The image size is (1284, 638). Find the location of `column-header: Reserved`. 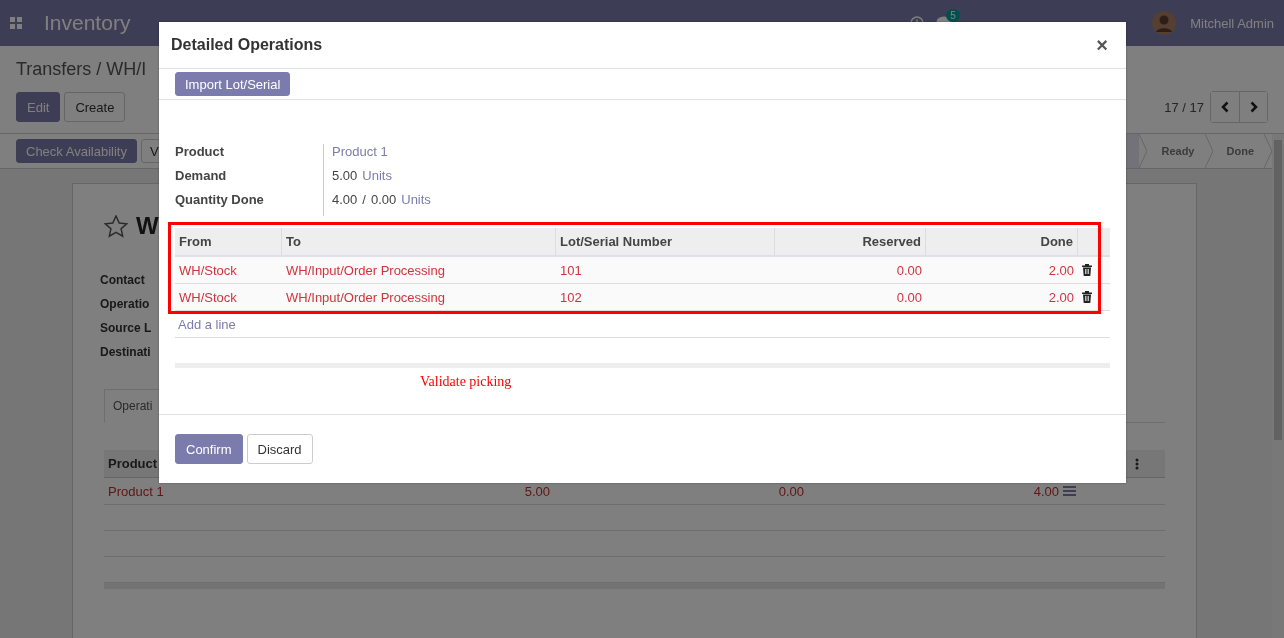

column-header: Reserved is located at coordinates (850, 241).